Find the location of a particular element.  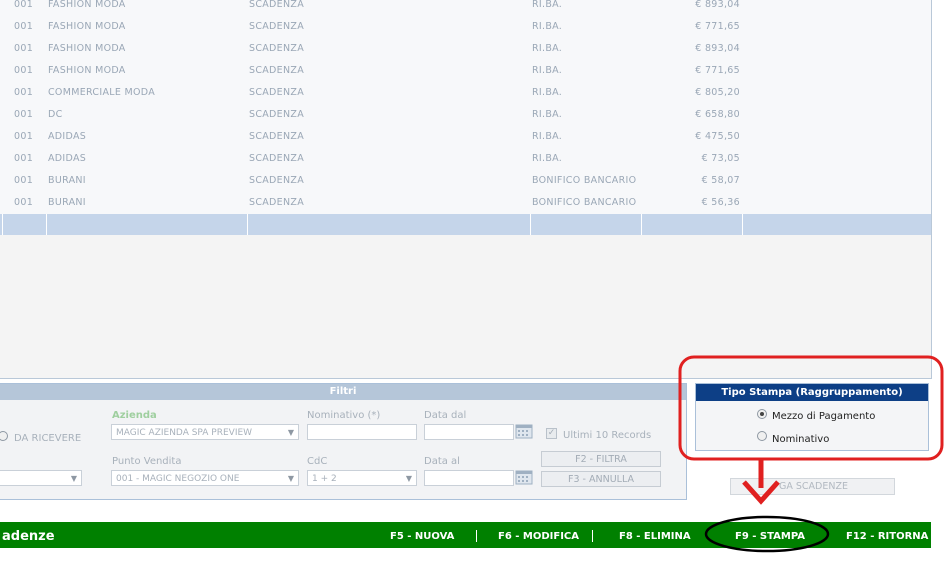

red-highlight-box is located at coordinates (811, 408).